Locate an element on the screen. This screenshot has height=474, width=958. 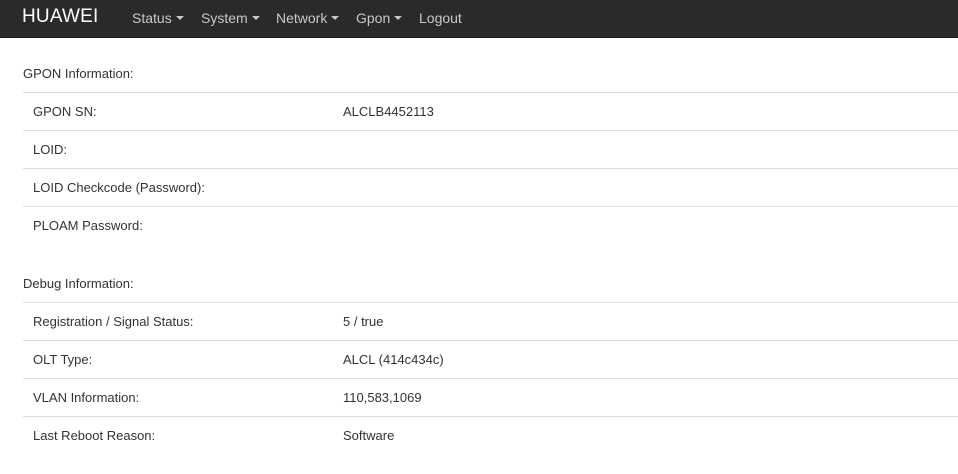
table-row: Last Reboot Reason: Software is located at coordinates (490, 435).